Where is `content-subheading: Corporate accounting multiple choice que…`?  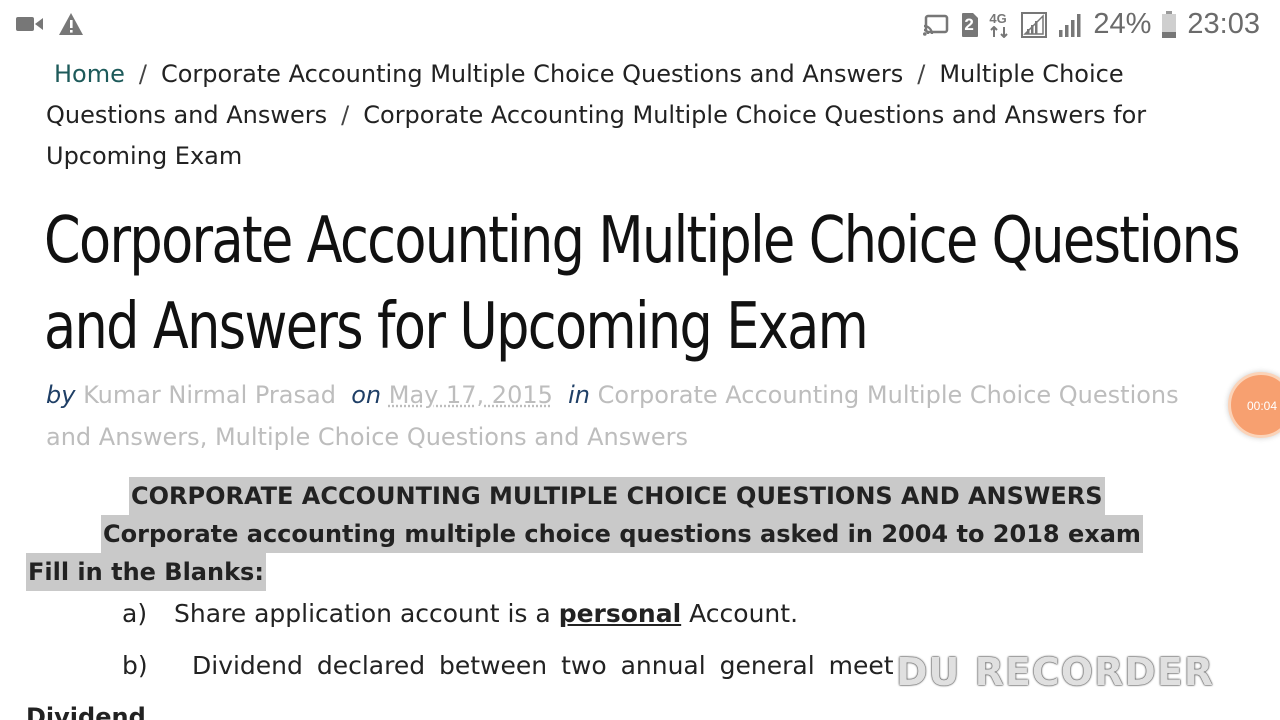 content-subheading: Corporate accounting multiple choice que… is located at coordinates (622, 534).